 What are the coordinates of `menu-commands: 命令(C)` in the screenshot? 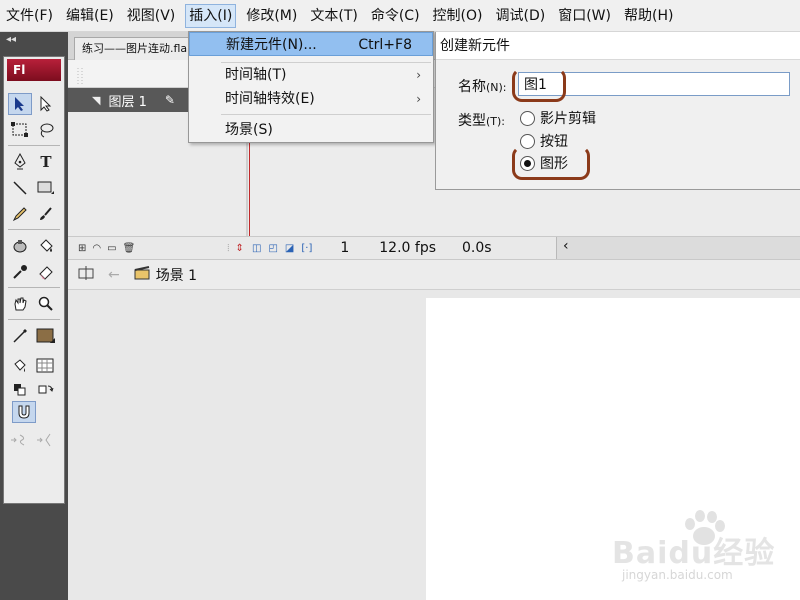 It's located at (395, 16).